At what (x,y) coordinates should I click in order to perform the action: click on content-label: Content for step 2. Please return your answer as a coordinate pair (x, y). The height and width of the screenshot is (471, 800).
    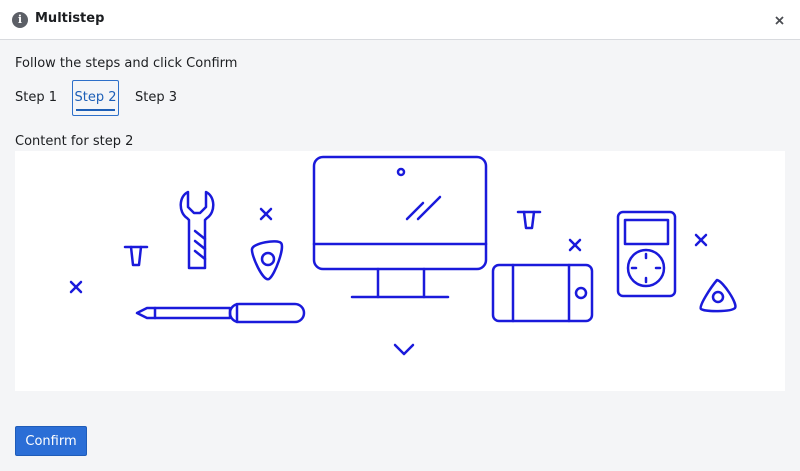
    Looking at the image, I should click on (74, 141).